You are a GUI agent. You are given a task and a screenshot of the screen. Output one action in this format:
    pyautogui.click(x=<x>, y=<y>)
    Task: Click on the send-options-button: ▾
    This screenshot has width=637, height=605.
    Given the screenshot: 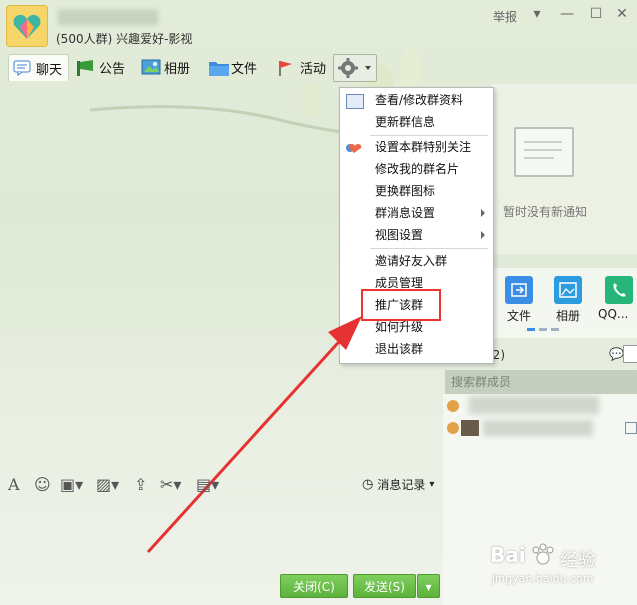 What is the action you would take?
    pyautogui.click(x=428, y=586)
    